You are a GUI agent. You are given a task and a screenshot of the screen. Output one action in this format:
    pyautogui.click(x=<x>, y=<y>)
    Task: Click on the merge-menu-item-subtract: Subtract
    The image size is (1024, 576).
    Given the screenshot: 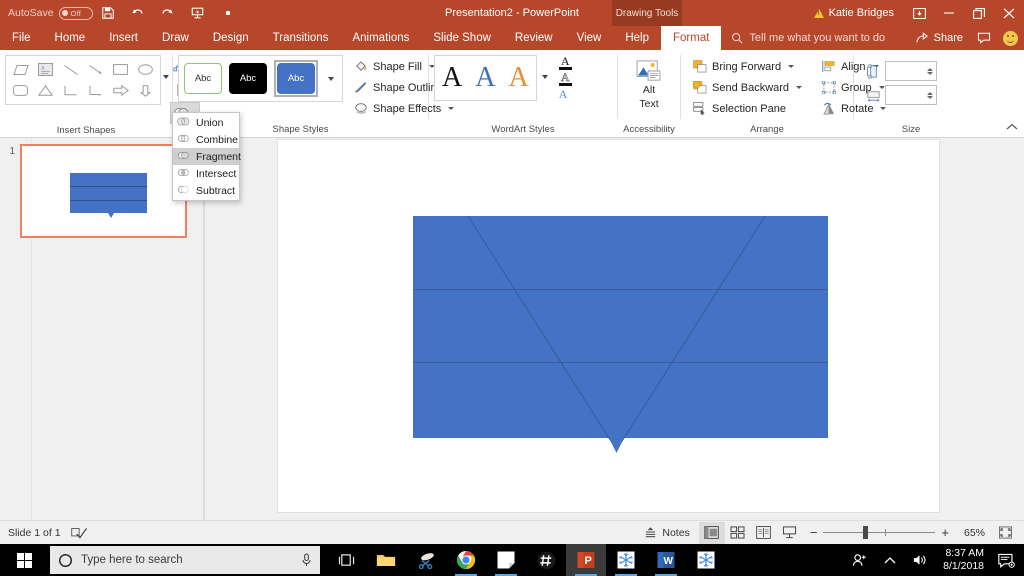 What is the action you would take?
    pyautogui.click(x=206, y=190)
    